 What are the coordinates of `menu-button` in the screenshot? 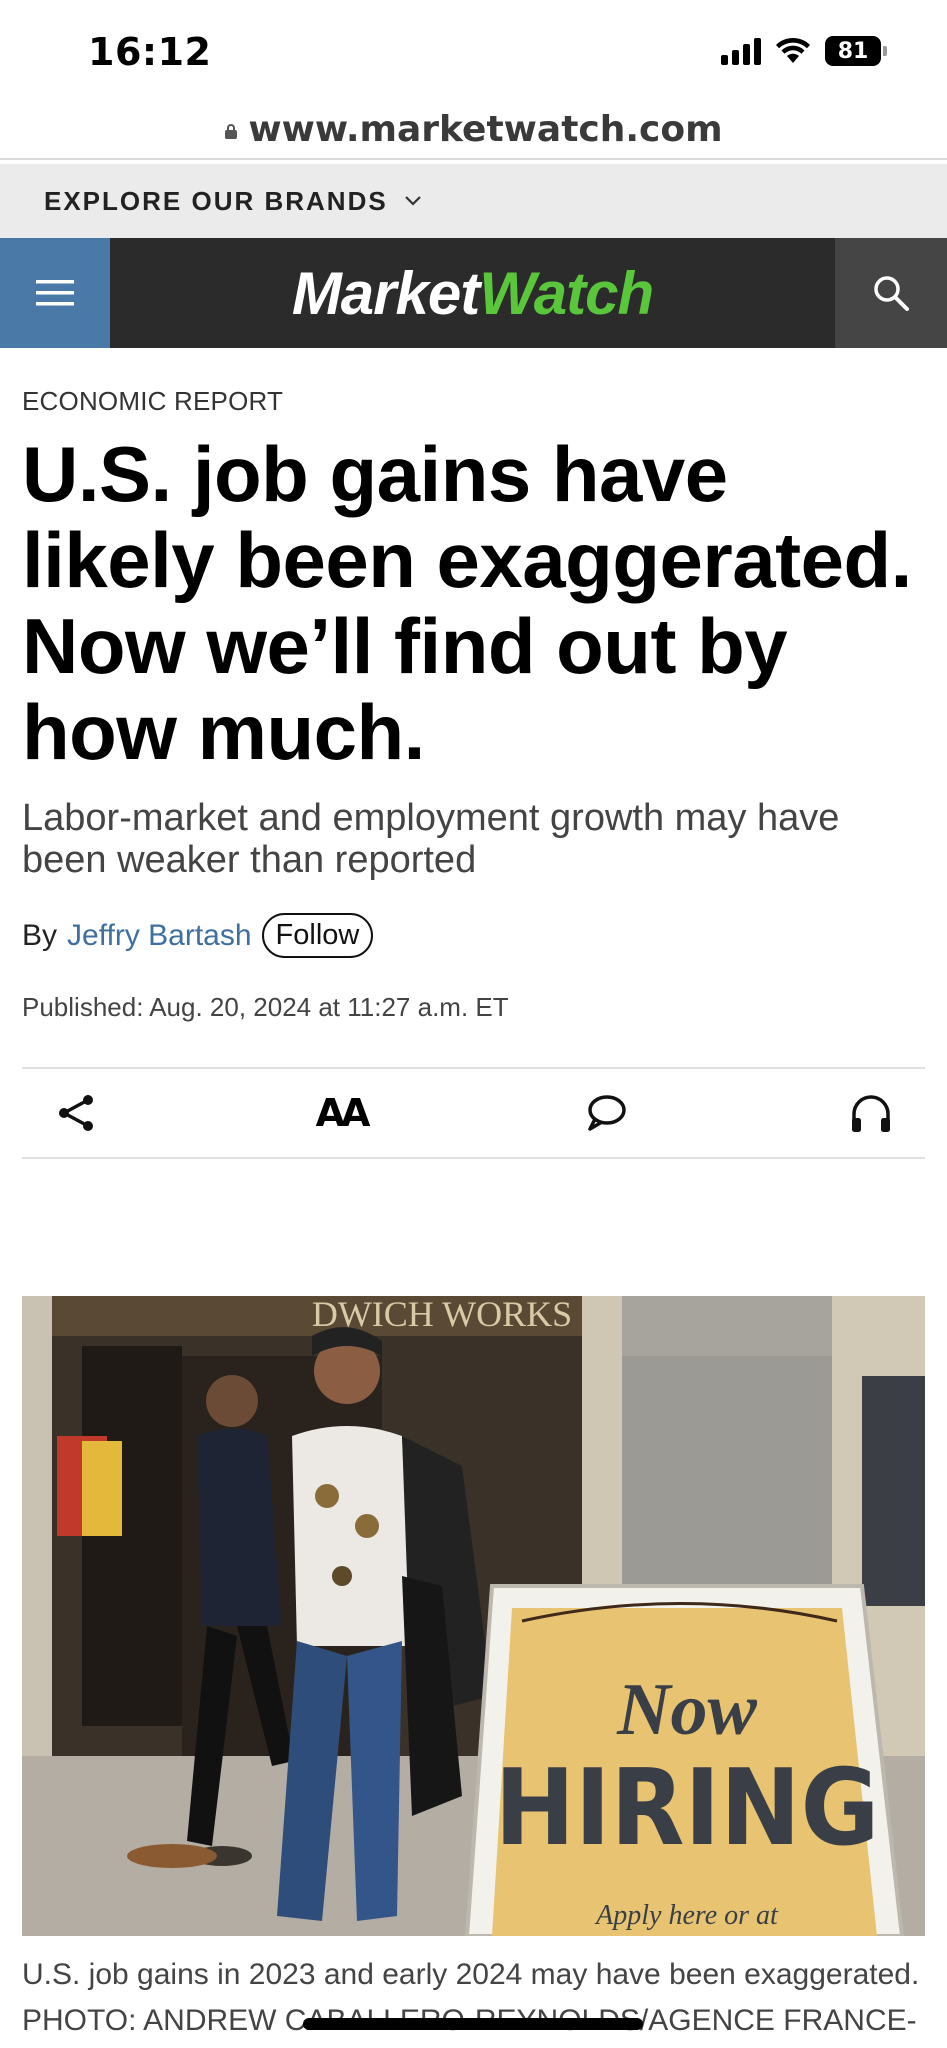 It's located at (55, 293).